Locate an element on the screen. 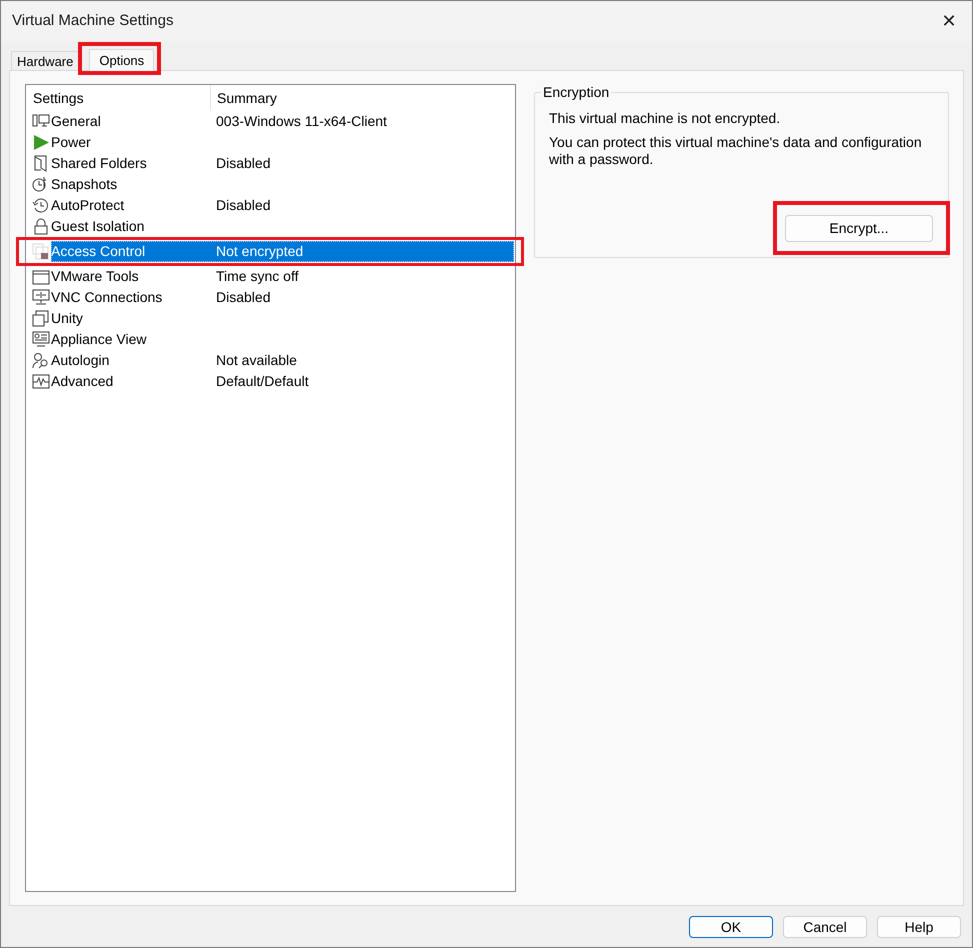  settings-row: Appliance View is located at coordinates (283, 339).